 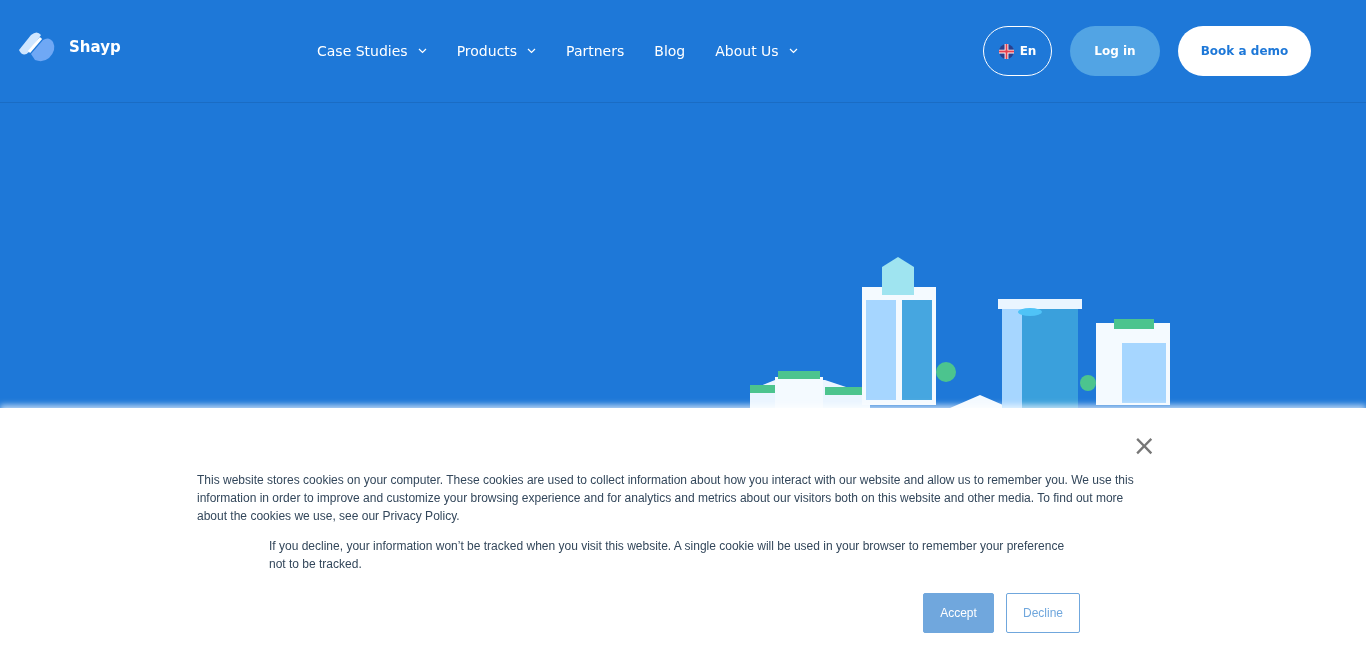 What do you see at coordinates (756, 51) in the screenshot?
I see `nav-link: About Us` at bounding box center [756, 51].